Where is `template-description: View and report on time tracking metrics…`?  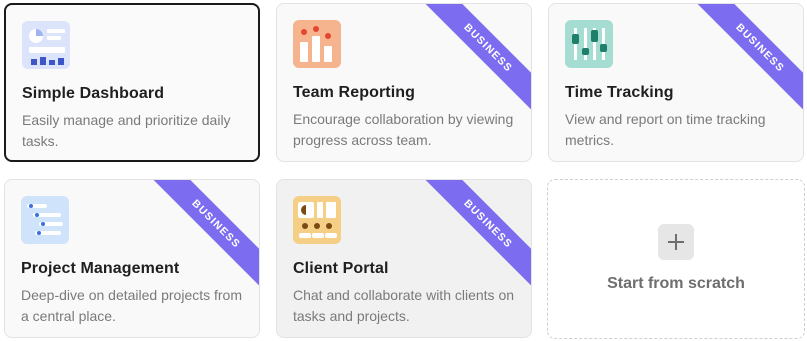
template-description: View and report on time tracking metrics… is located at coordinates (665, 129).